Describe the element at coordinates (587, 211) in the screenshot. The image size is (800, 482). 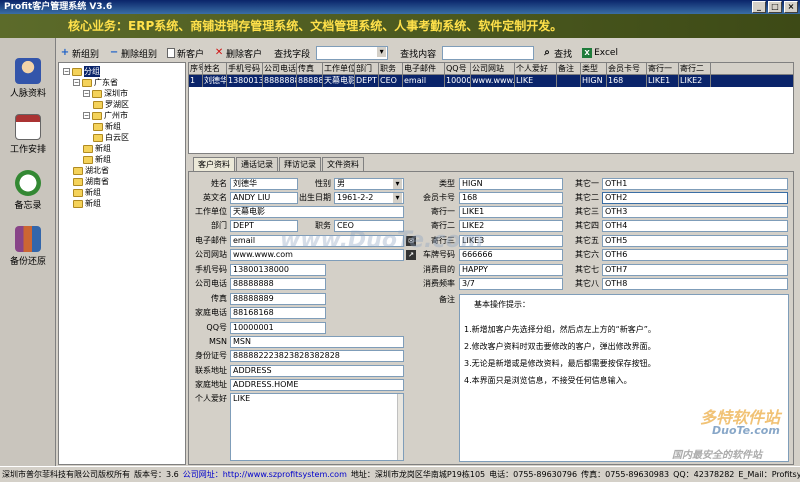
I see `other3-label: 其它三` at that location.